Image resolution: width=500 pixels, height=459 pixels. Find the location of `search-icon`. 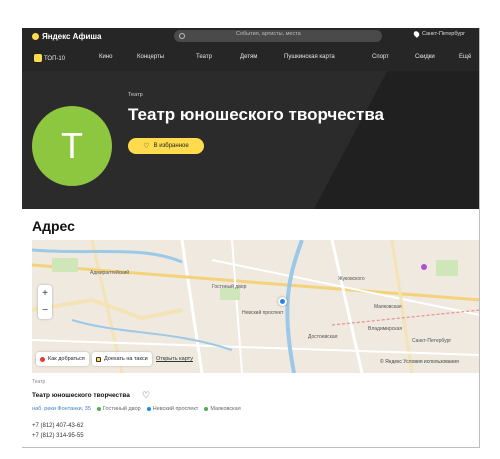

search-icon is located at coordinates (182, 36).